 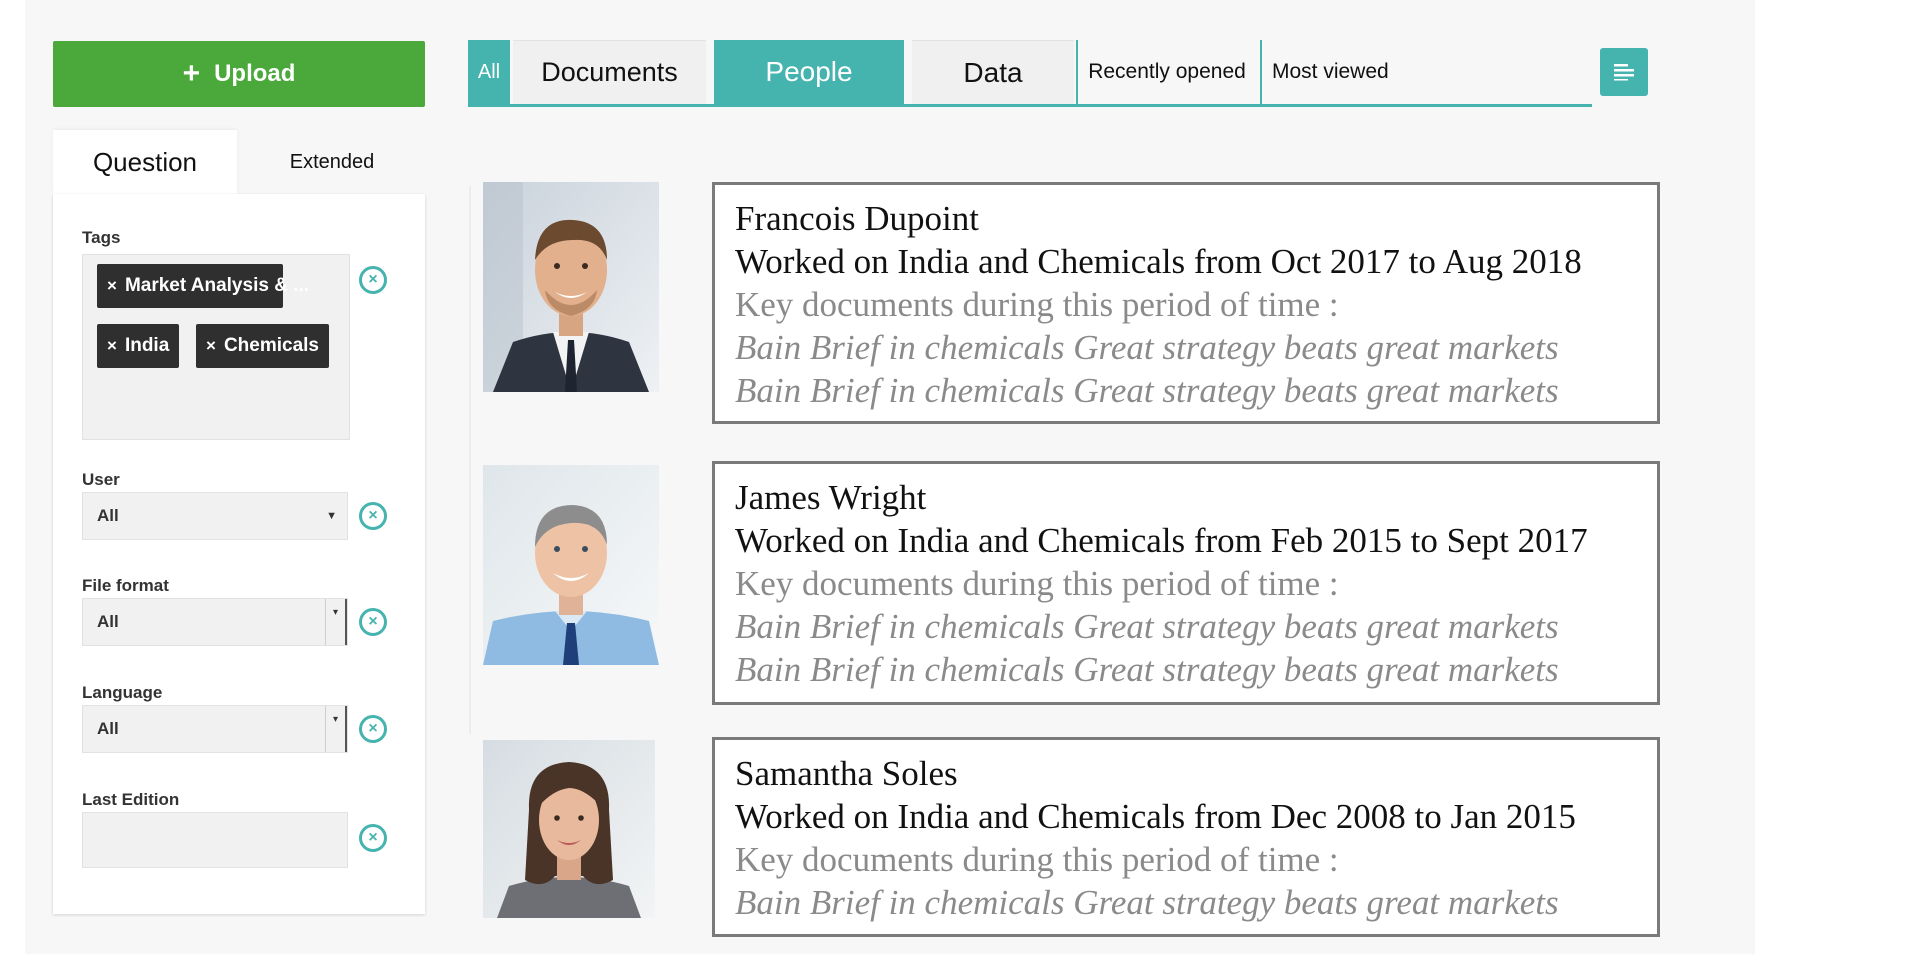 What do you see at coordinates (993, 72) in the screenshot?
I see `tab-data: Data` at bounding box center [993, 72].